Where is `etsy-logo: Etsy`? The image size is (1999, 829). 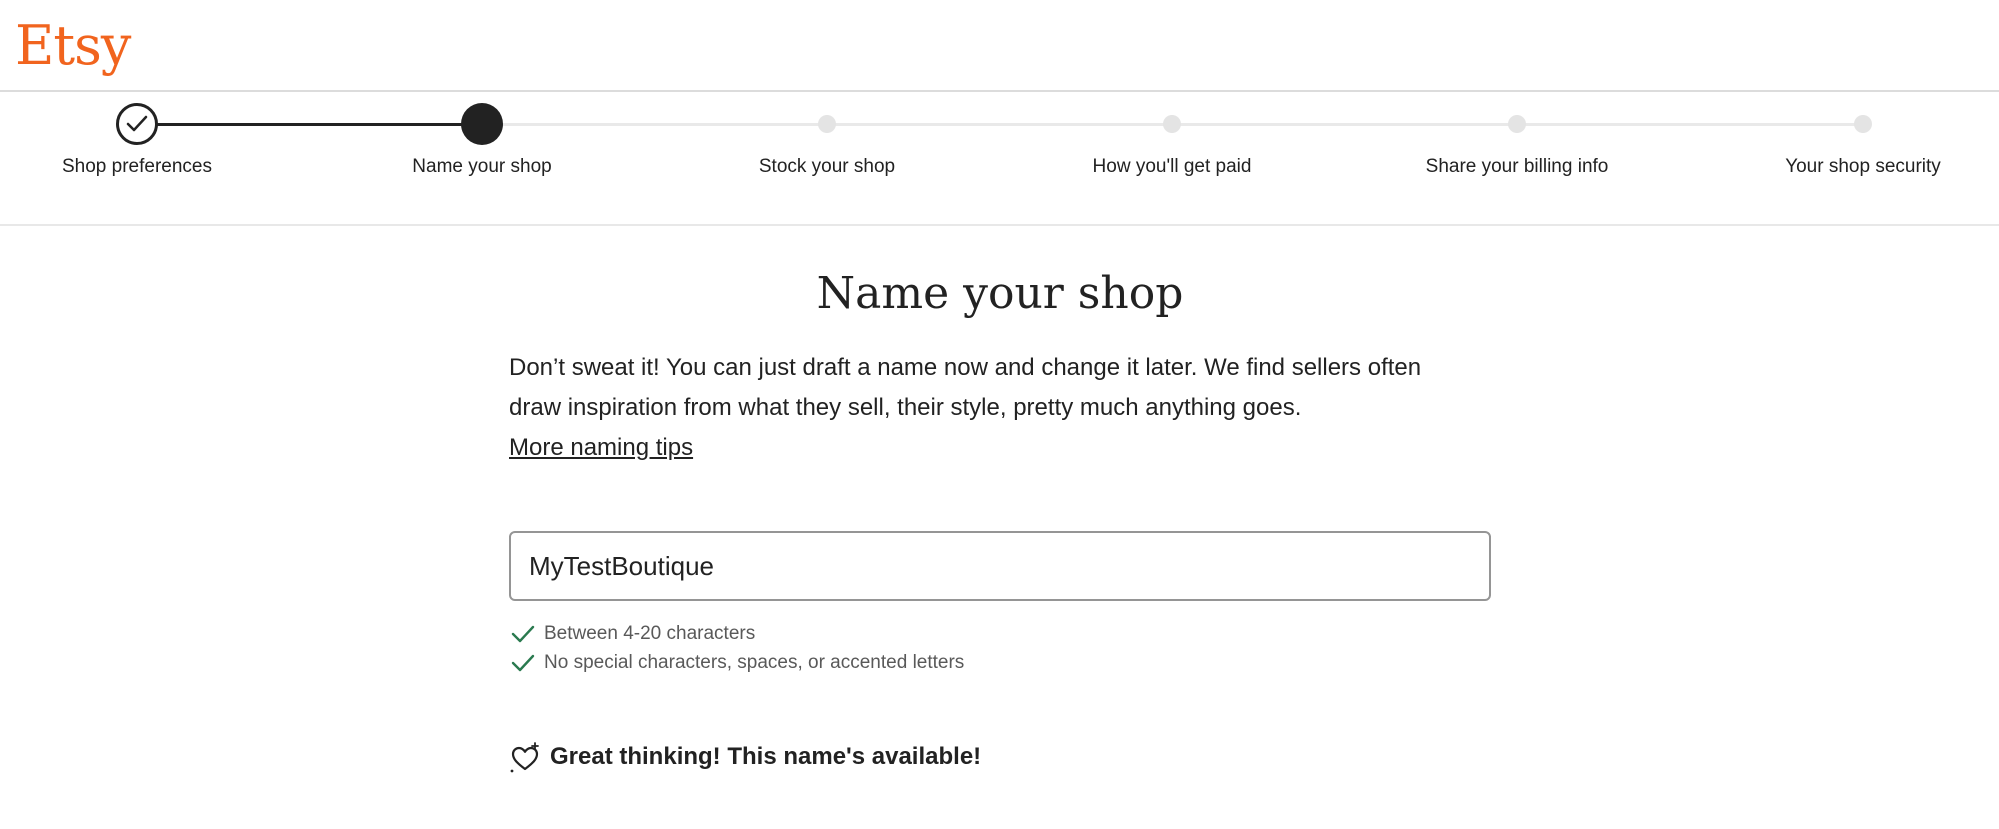
etsy-logo: Etsy is located at coordinates (73, 46).